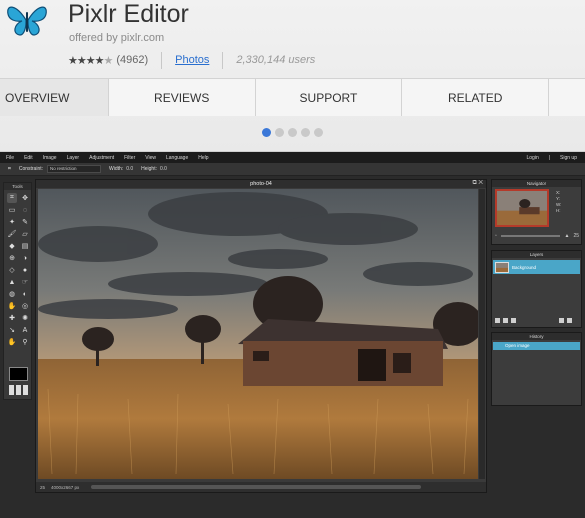 This screenshot has width=585, height=518. What do you see at coordinates (12, 222) in the screenshot?
I see `wand-tool-icon: ✦` at bounding box center [12, 222].